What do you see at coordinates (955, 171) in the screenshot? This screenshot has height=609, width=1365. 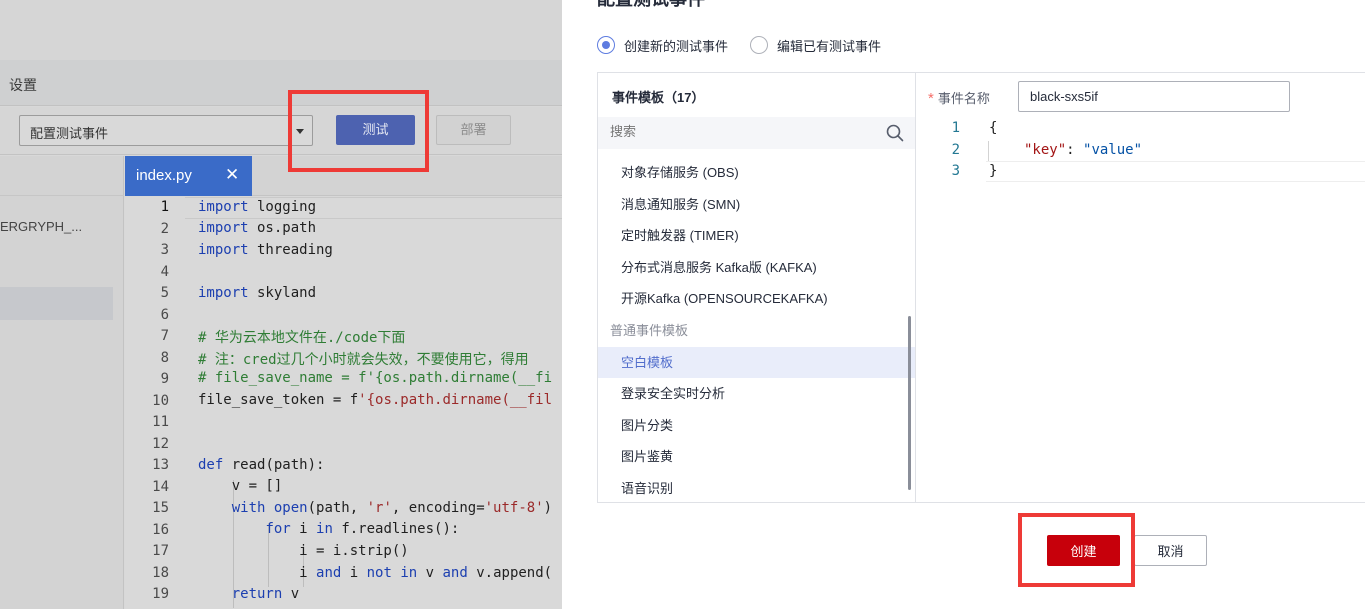 I see `json-line-number: 3` at bounding box center [955, 171].